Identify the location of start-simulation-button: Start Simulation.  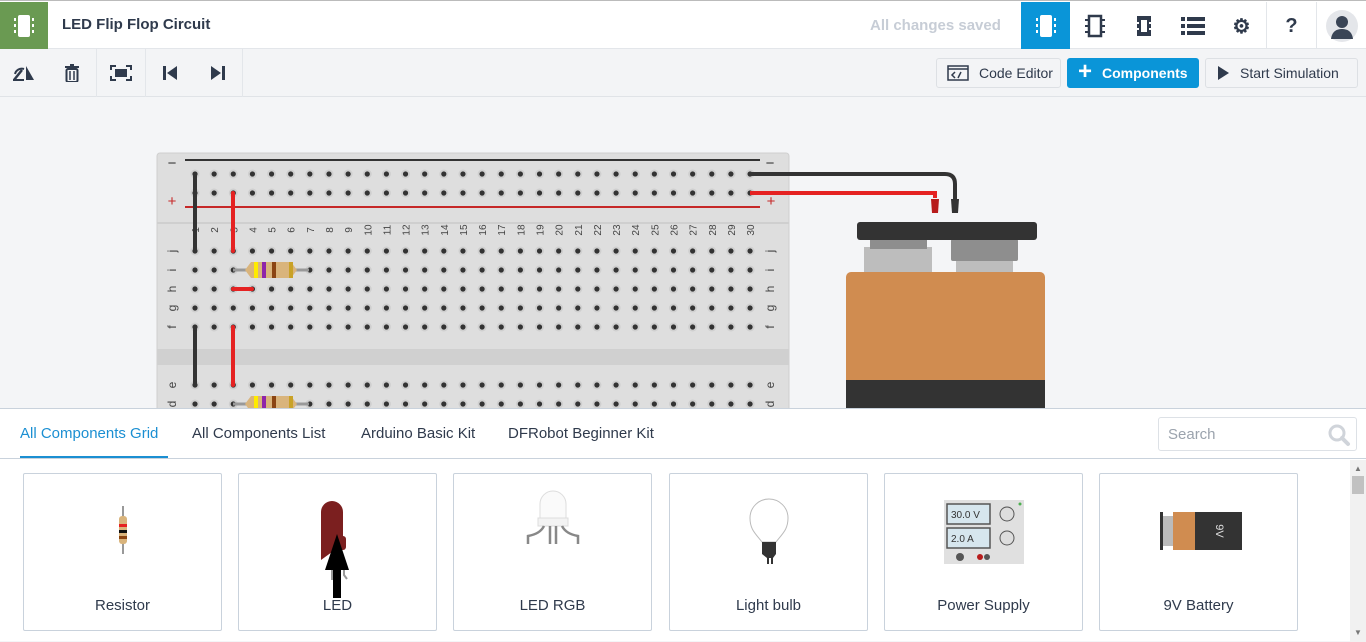
(1281, 73).